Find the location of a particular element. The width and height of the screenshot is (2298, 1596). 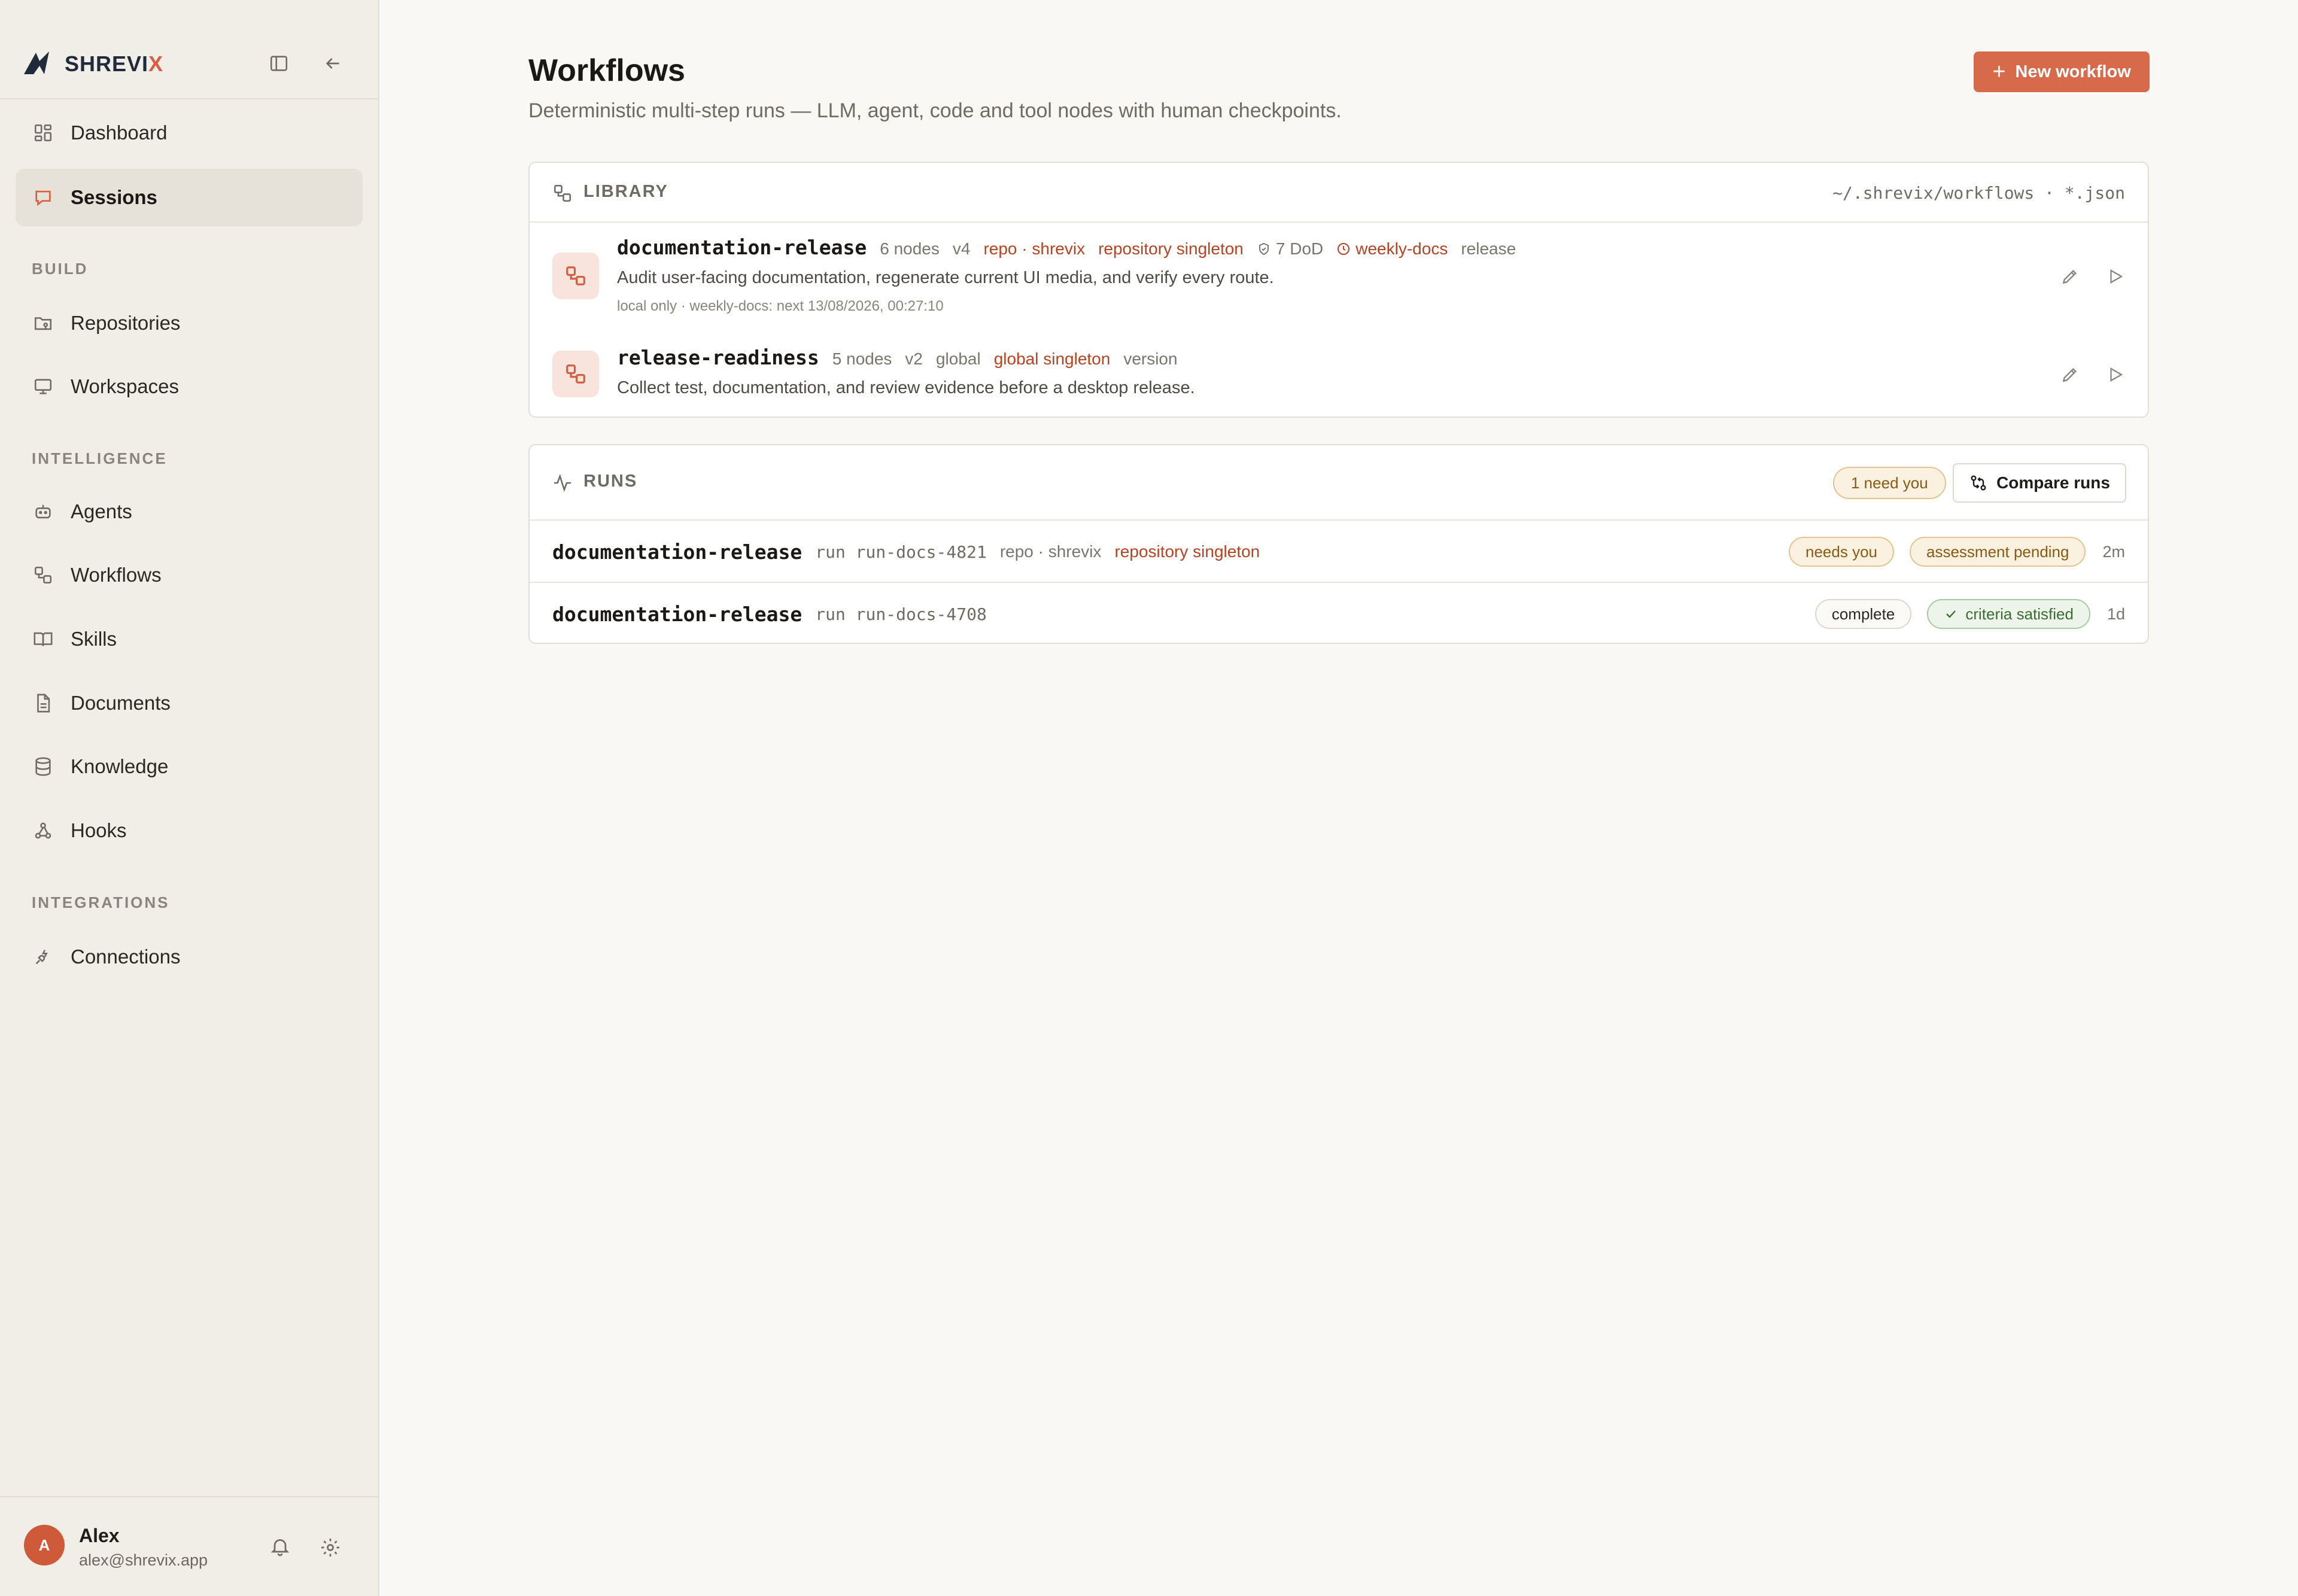

webhook-icon is located at coordinates (43, 831).